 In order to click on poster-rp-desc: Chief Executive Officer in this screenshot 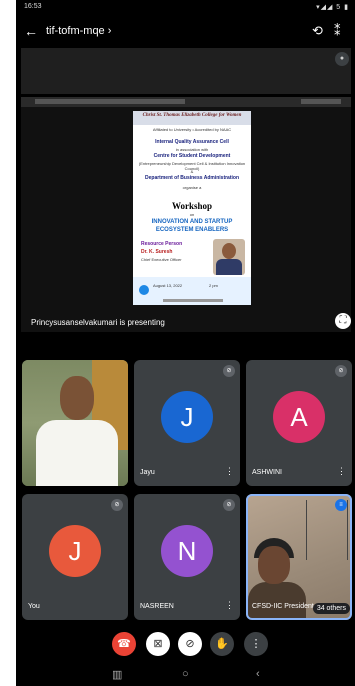, I will do `click(161, 259)`.